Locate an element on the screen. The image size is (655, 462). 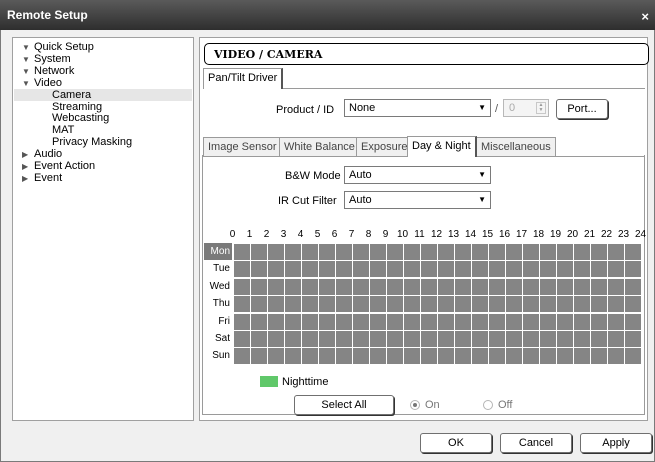
day-label-tue: Tue is located at coordinates (218, 268).